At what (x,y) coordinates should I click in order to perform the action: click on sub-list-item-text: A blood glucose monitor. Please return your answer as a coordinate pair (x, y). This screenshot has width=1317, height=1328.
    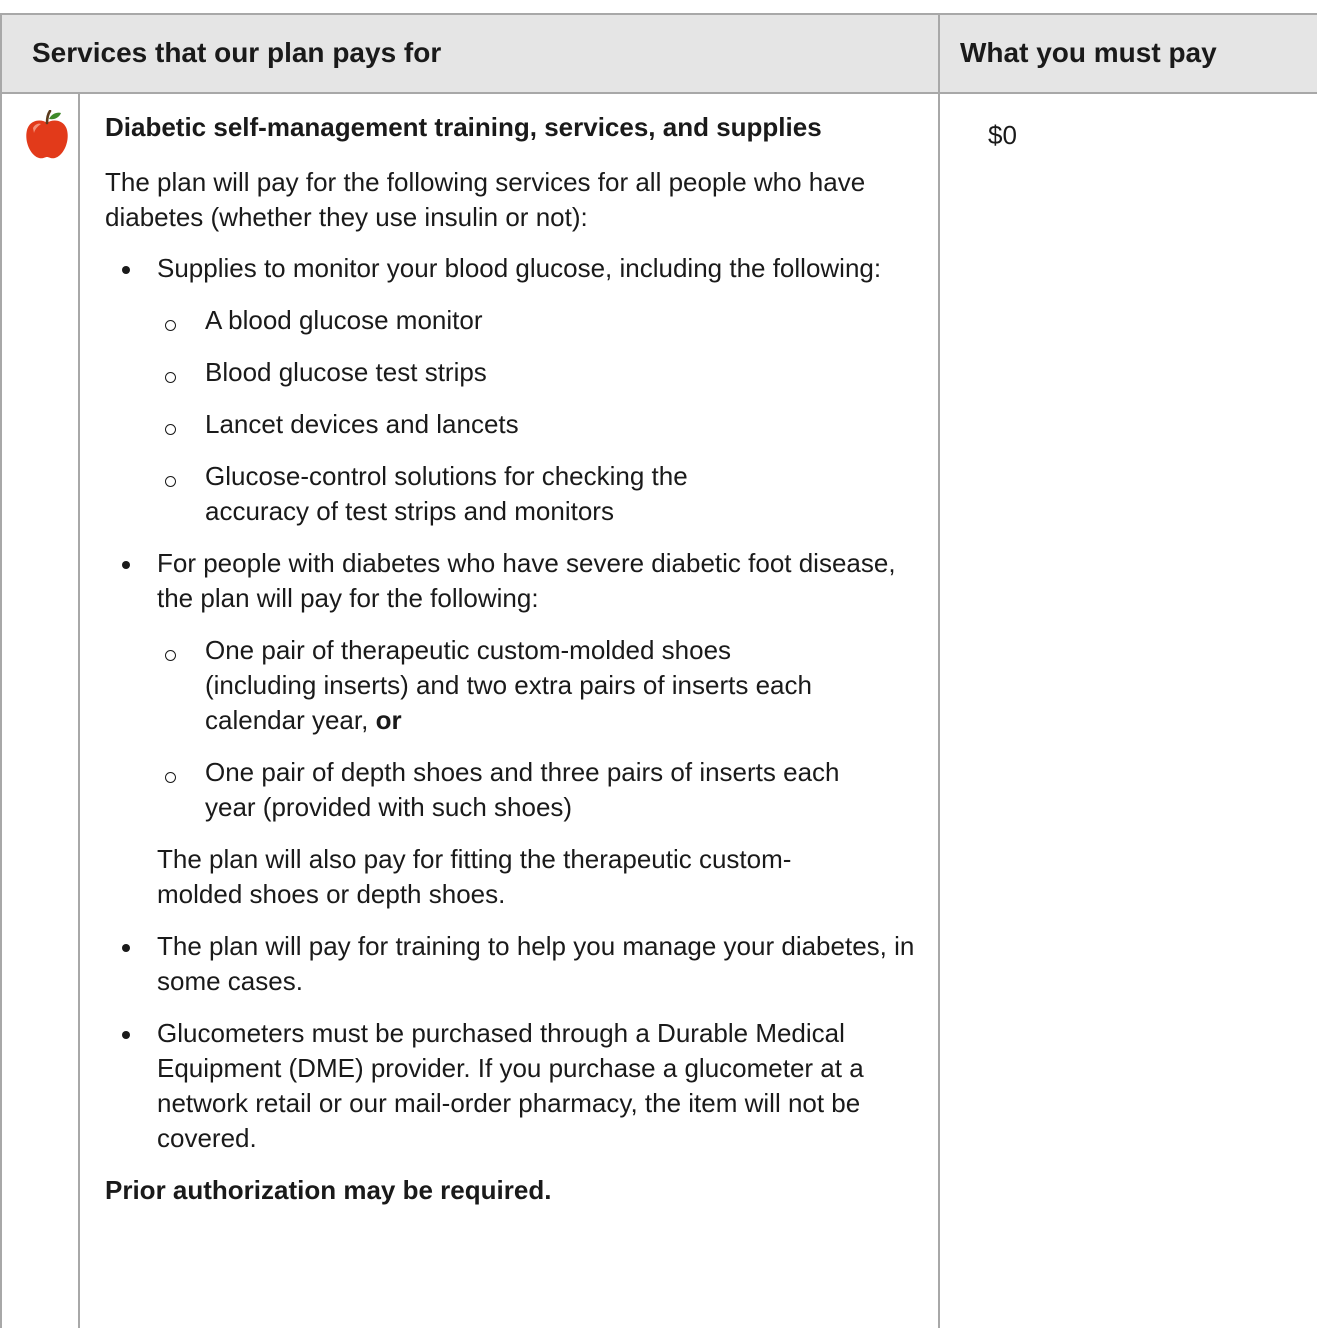
    Looking at the image, I should click on (344, 320).